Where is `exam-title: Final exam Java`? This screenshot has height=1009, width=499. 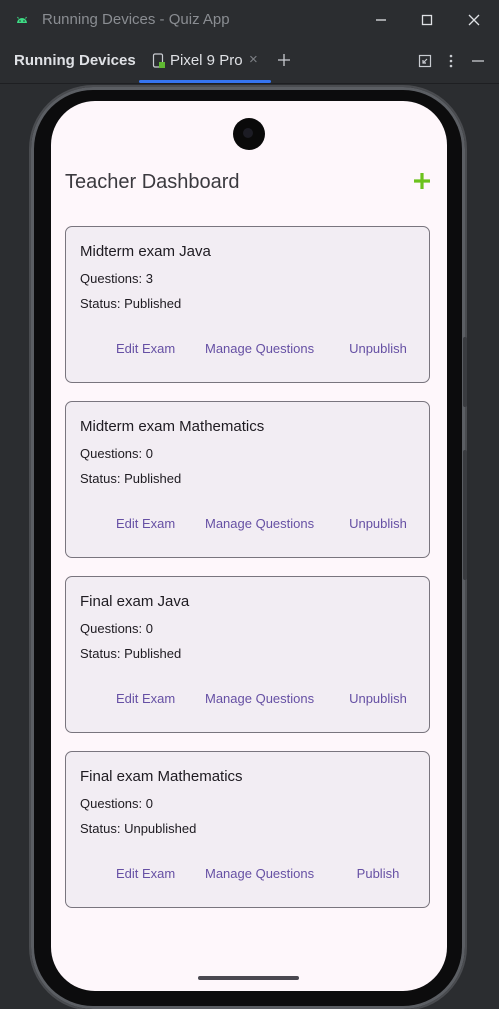 exam-title: Final exam Java is located at coordinates (135, 601).